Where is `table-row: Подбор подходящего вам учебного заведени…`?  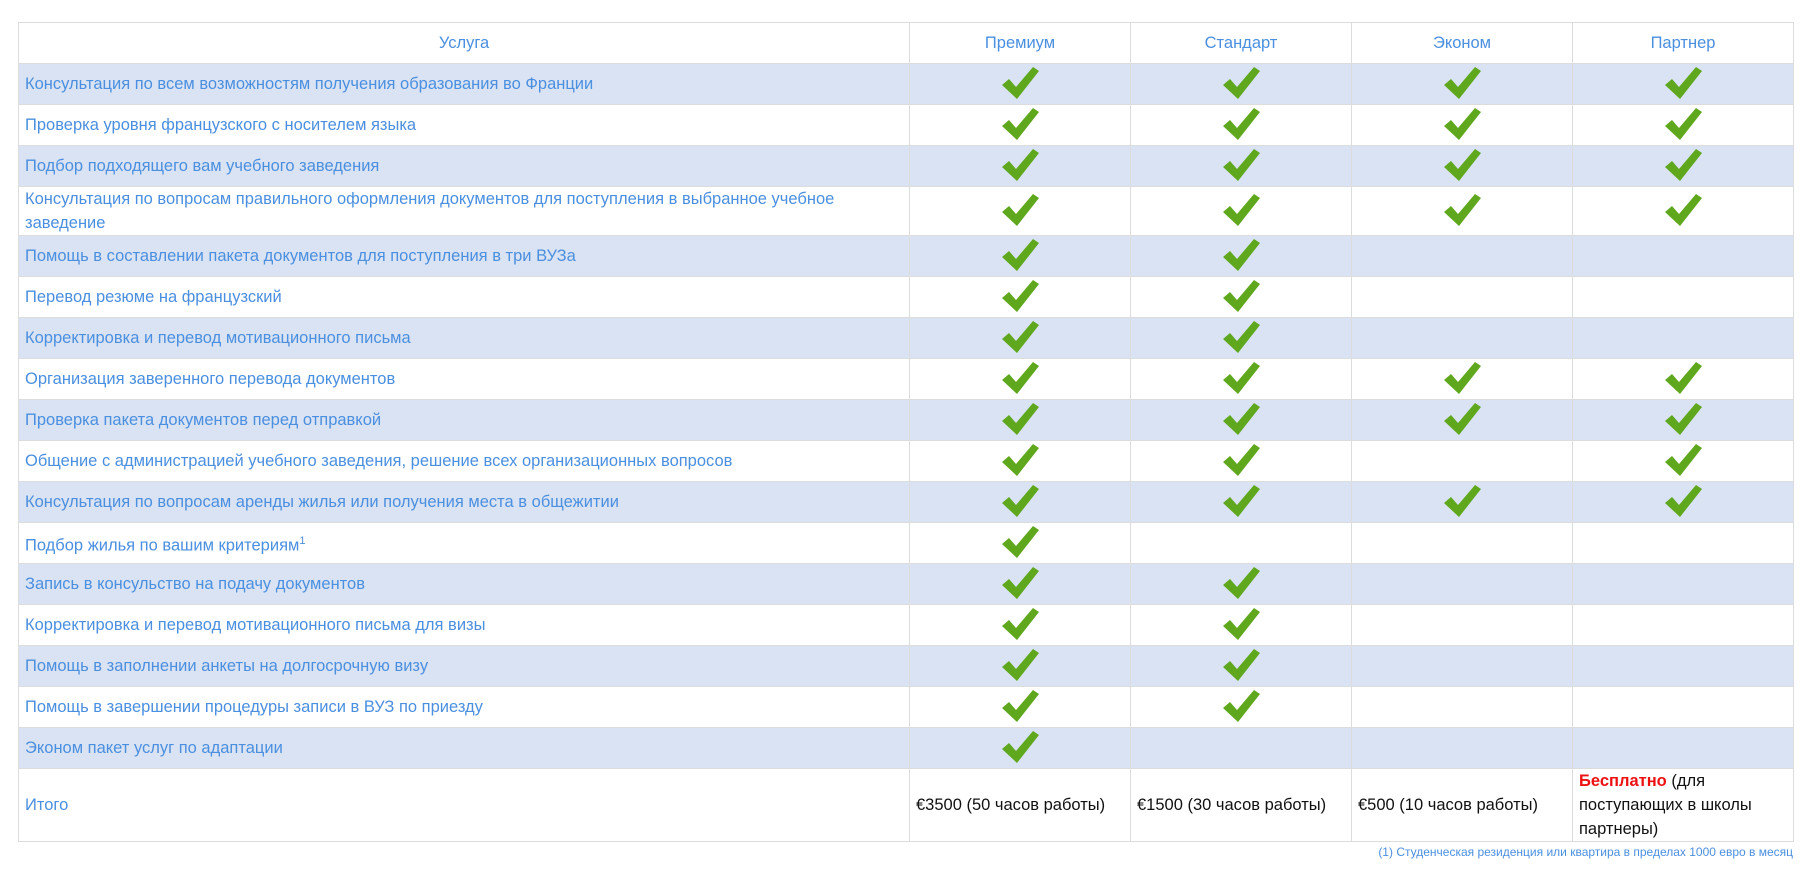 table-row: Подбор подходящего вам учебного заведени… is located at coordinates (906, 166).